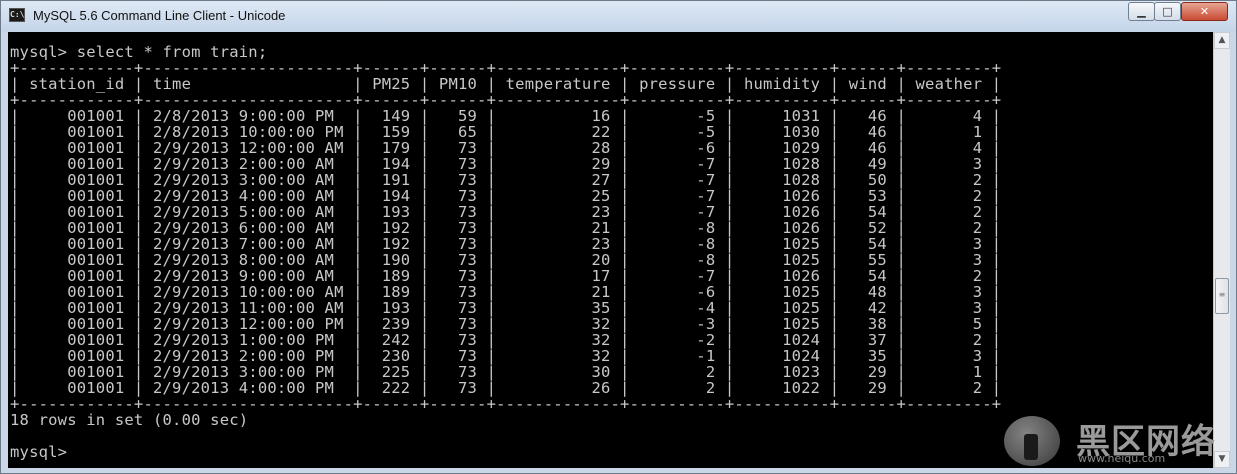  What do you see at coordinates (1167, 11) in the screenshot?
I see `maximize-button: □` at bounding box center [1167, 11].